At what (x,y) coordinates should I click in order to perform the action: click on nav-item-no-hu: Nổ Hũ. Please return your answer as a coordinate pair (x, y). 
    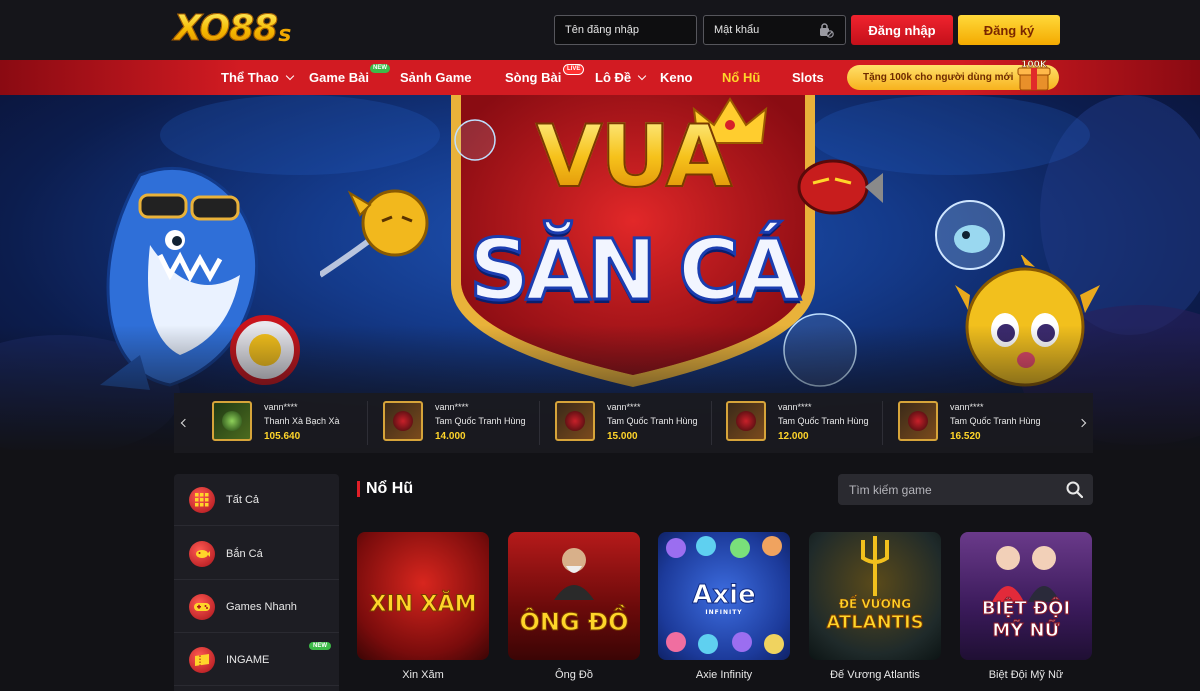
    Looking at the image, I should click on (741, 77).